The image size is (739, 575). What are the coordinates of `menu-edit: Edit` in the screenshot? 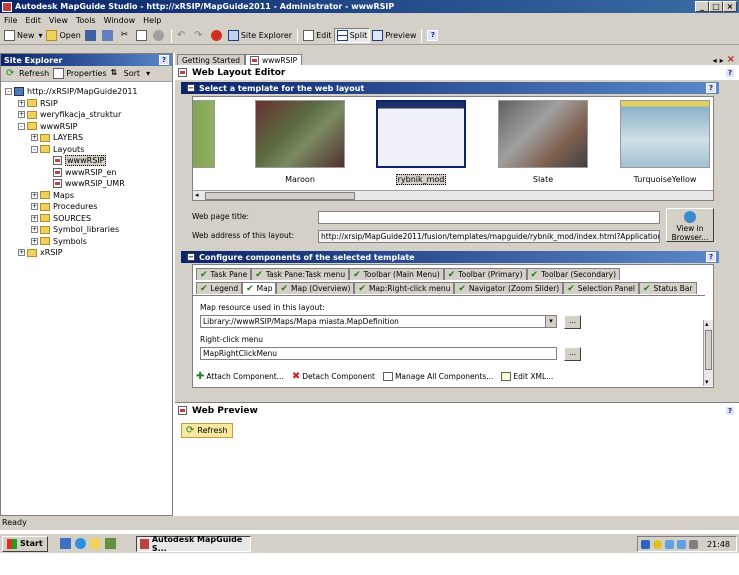 It's located at (33, 20).